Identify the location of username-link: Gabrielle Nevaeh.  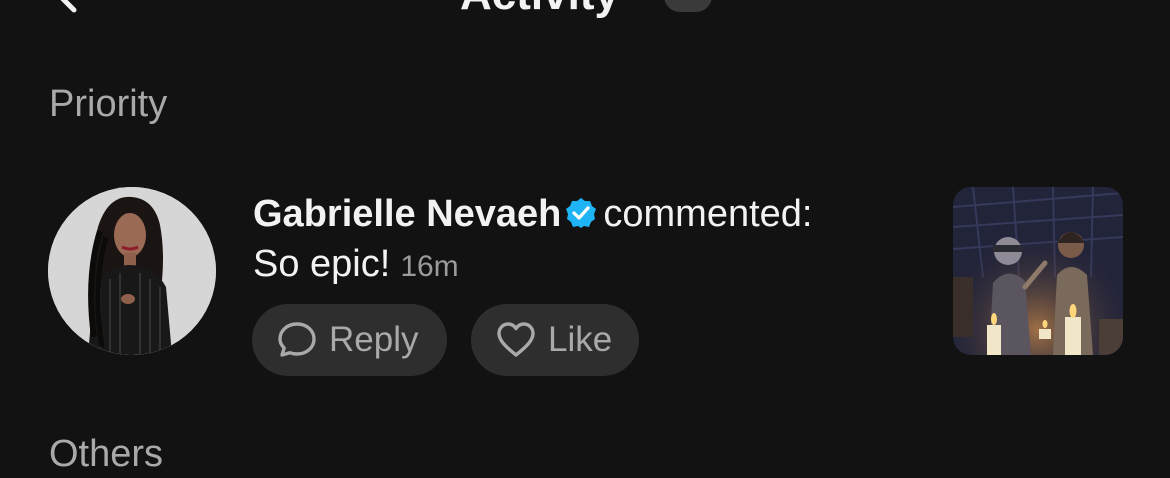
(407, 214).